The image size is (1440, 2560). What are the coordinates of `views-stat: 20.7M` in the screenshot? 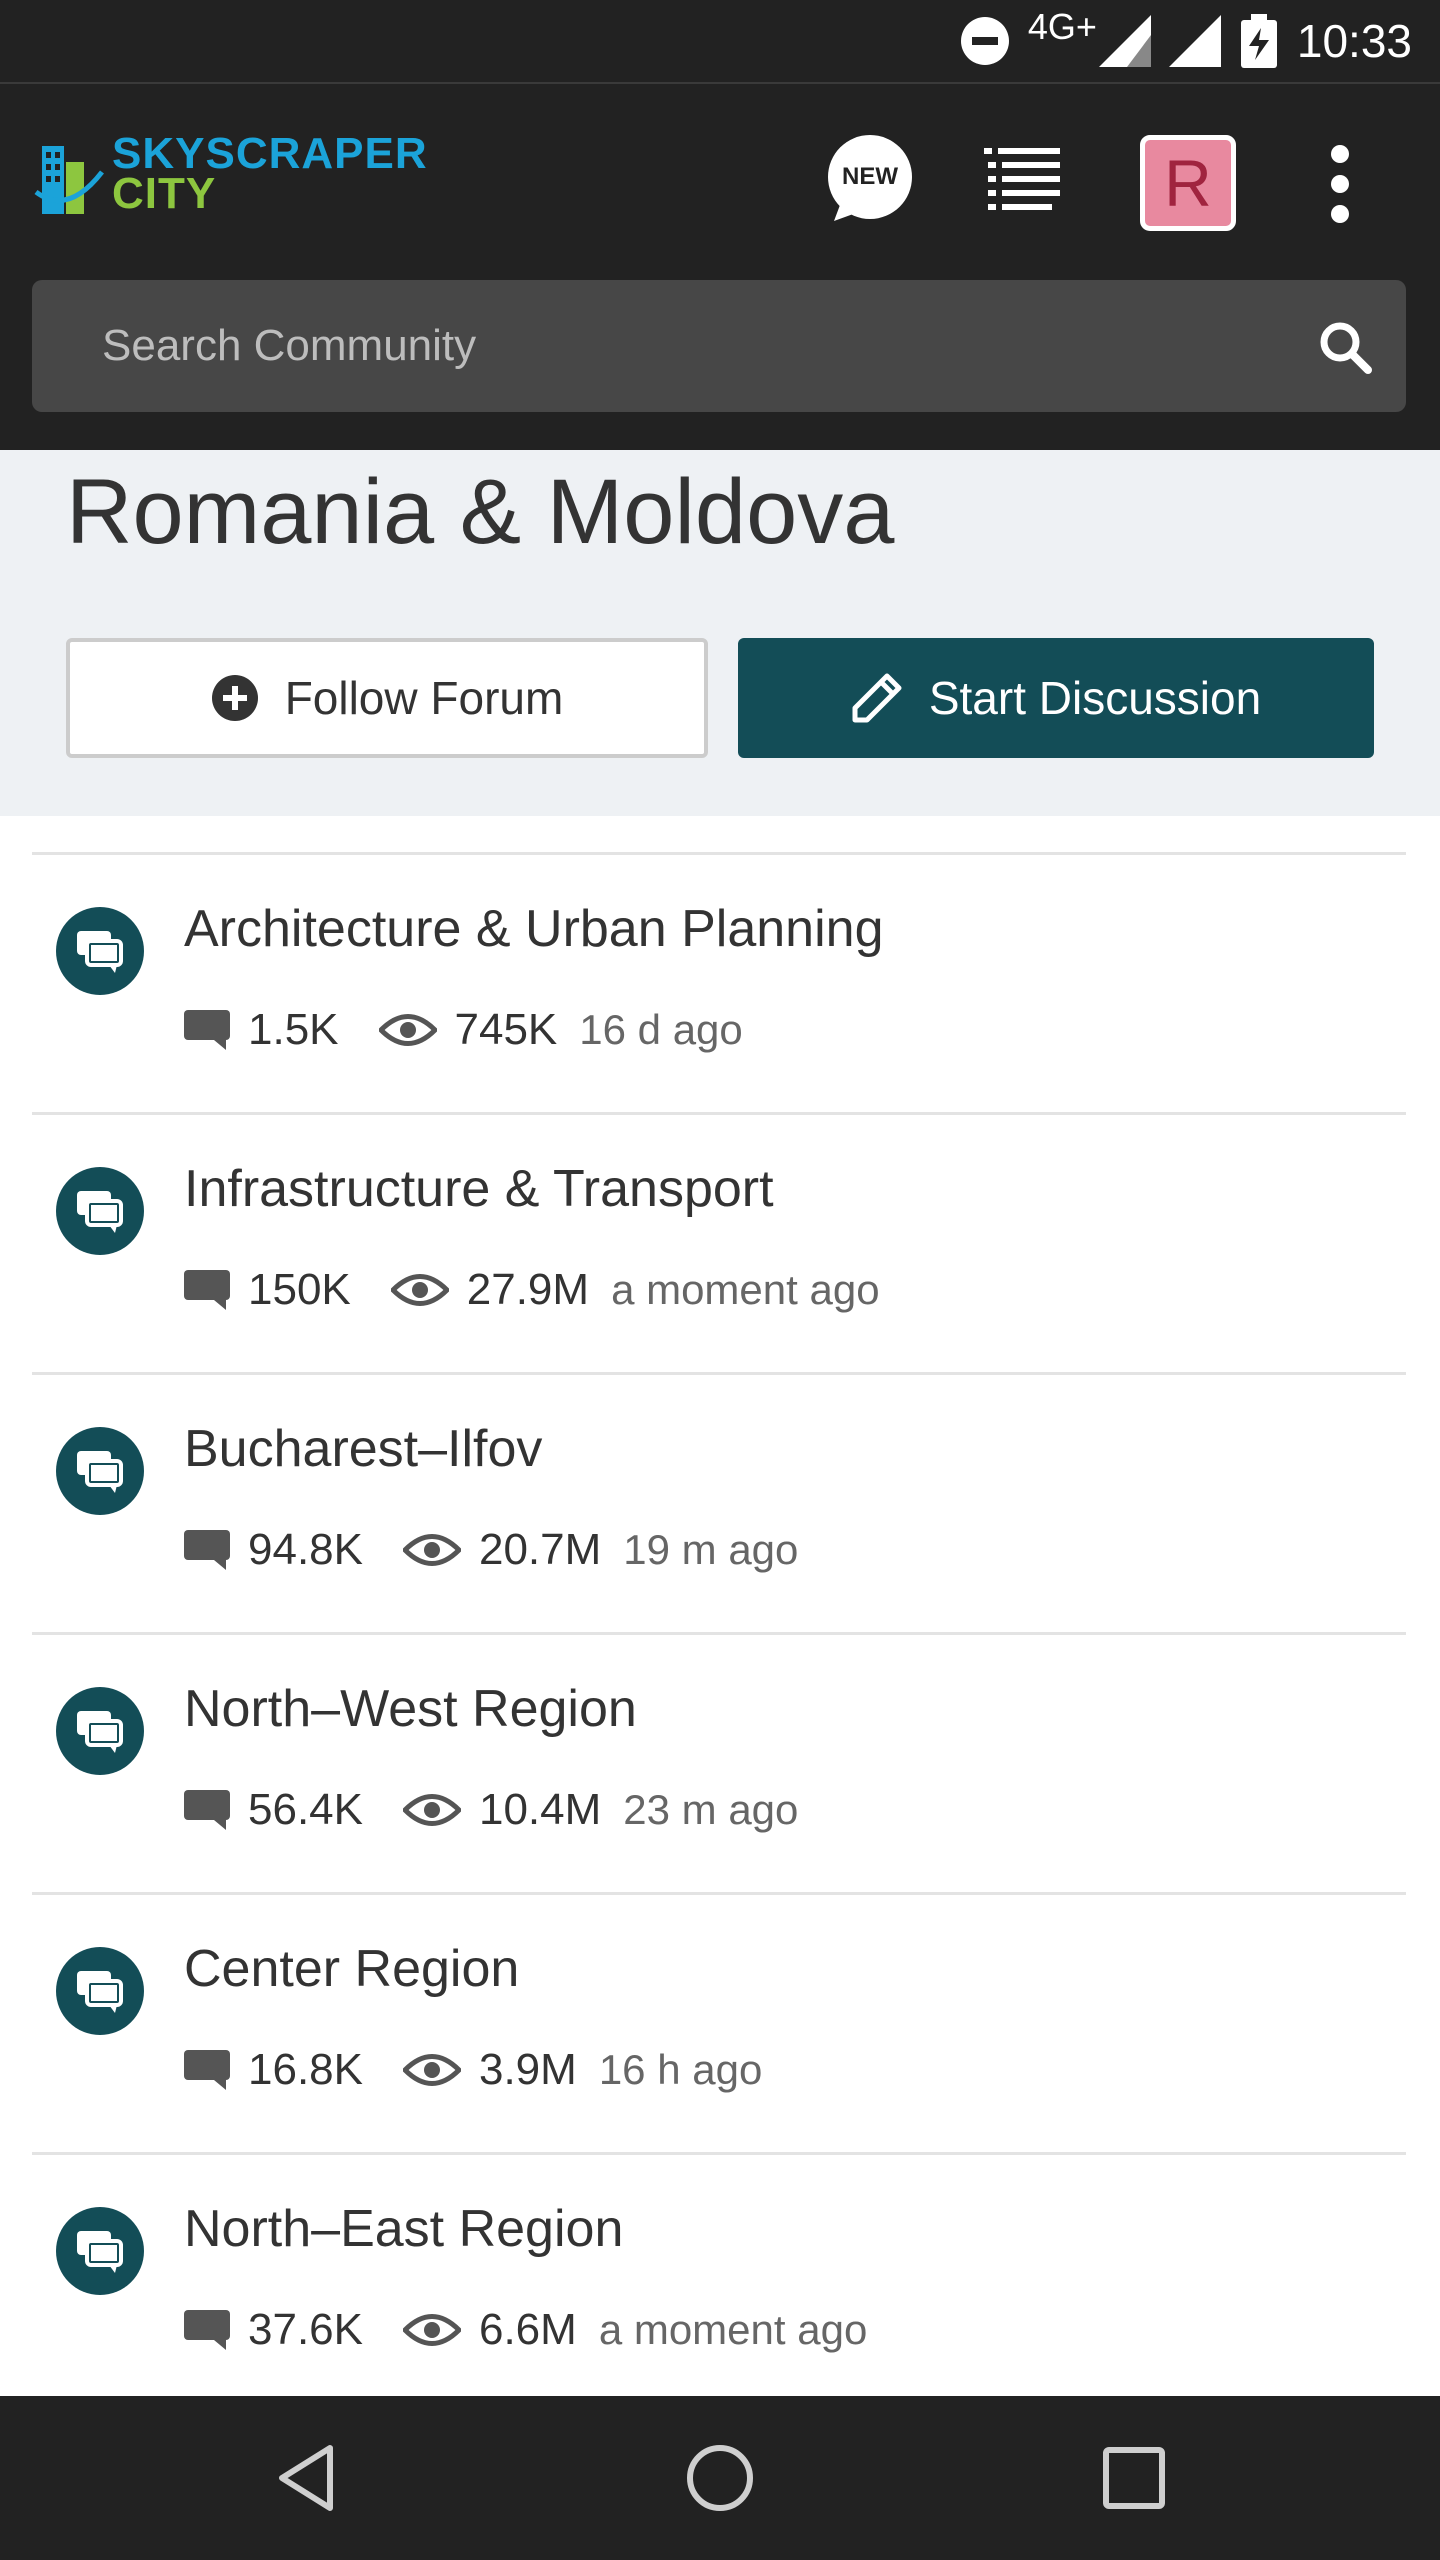 It's located at (502, 1550).